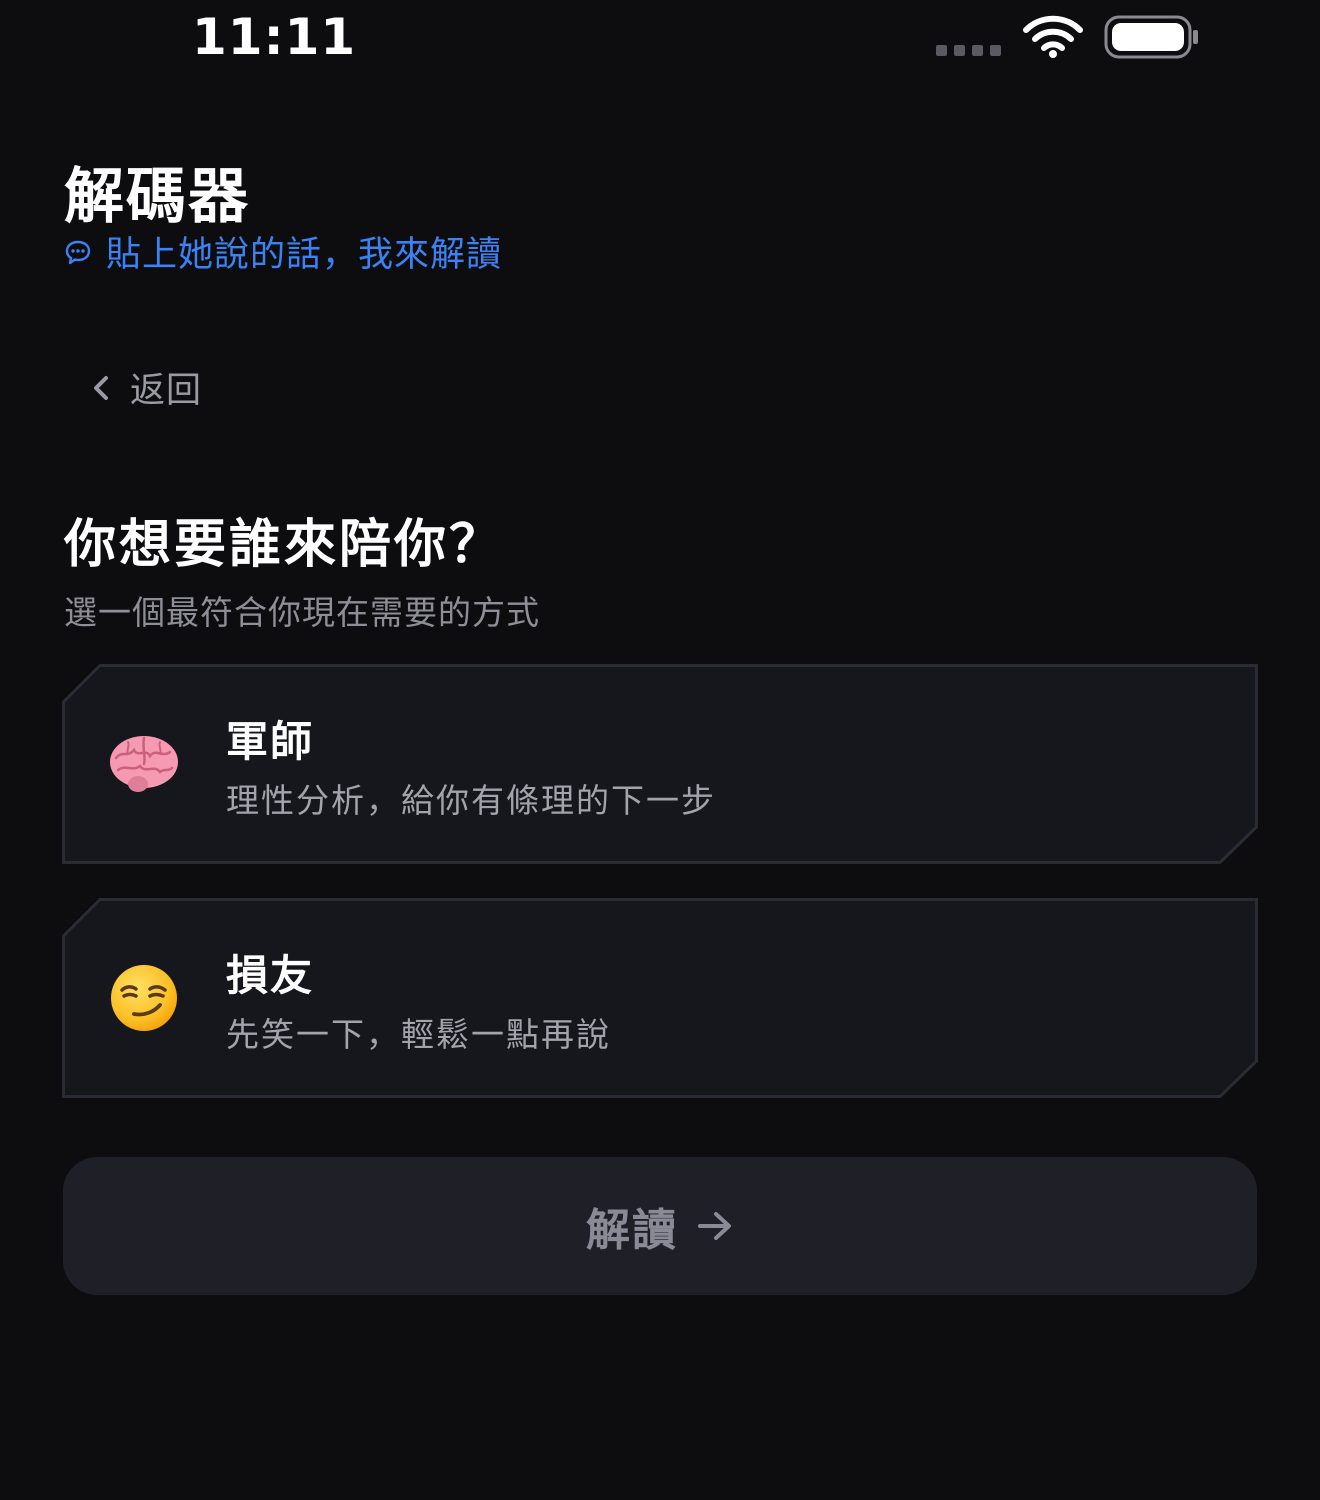  What do you see at coordinates (157, 197) in the screenshot?
I see `page-title: 解碼器` at bounding box center [157, 197].